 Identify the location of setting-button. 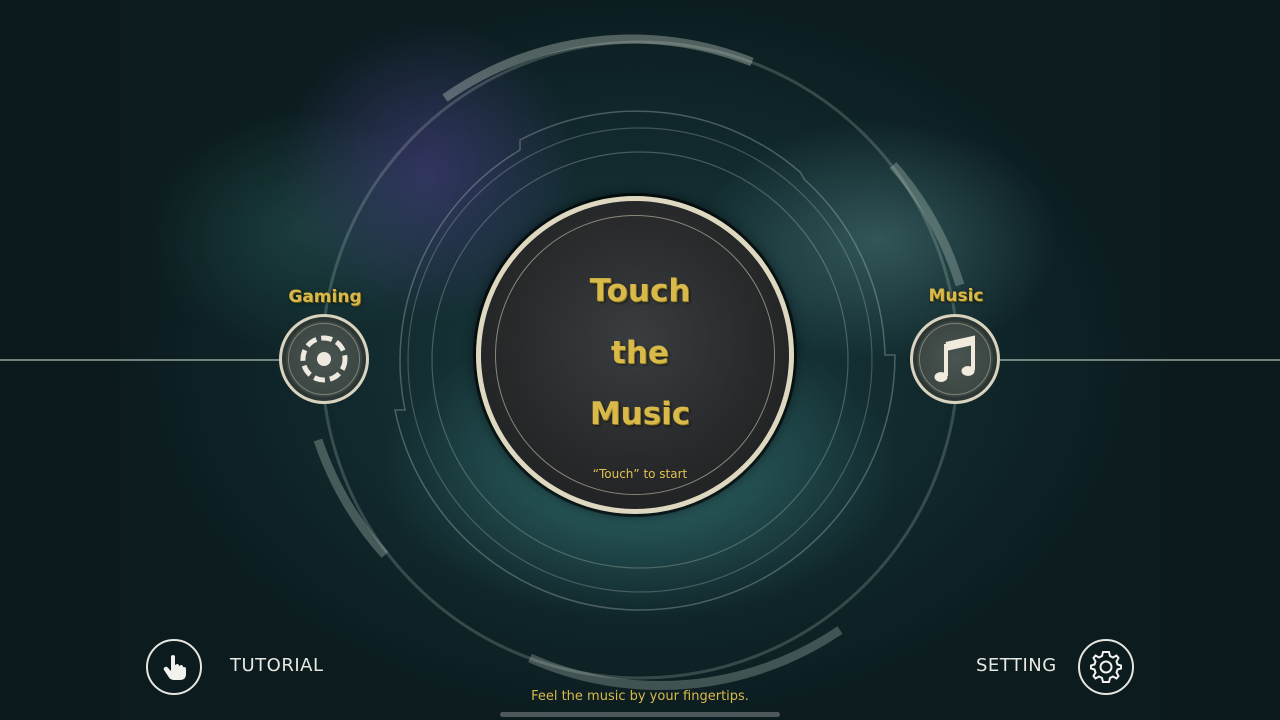
(1106, 667).